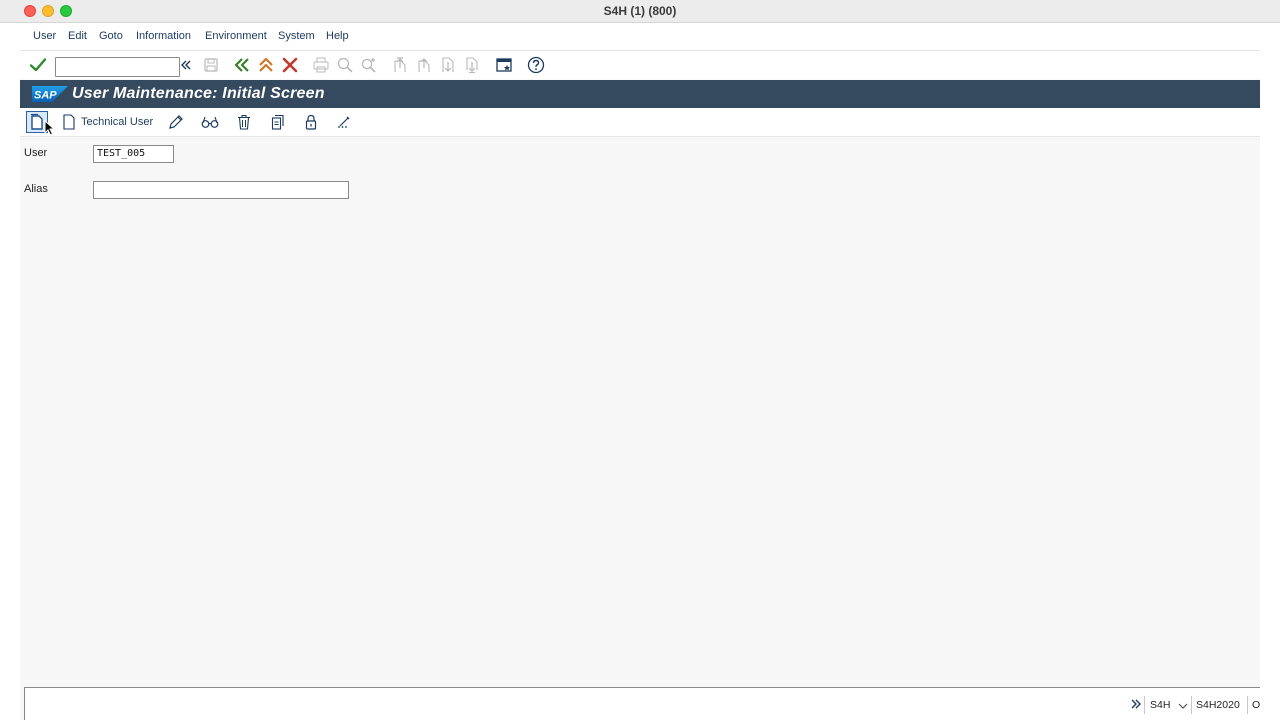  What do you see at coordinates (311, 122) in the screenshot?
I see `lock-icon` at bounding box center [311, 122].